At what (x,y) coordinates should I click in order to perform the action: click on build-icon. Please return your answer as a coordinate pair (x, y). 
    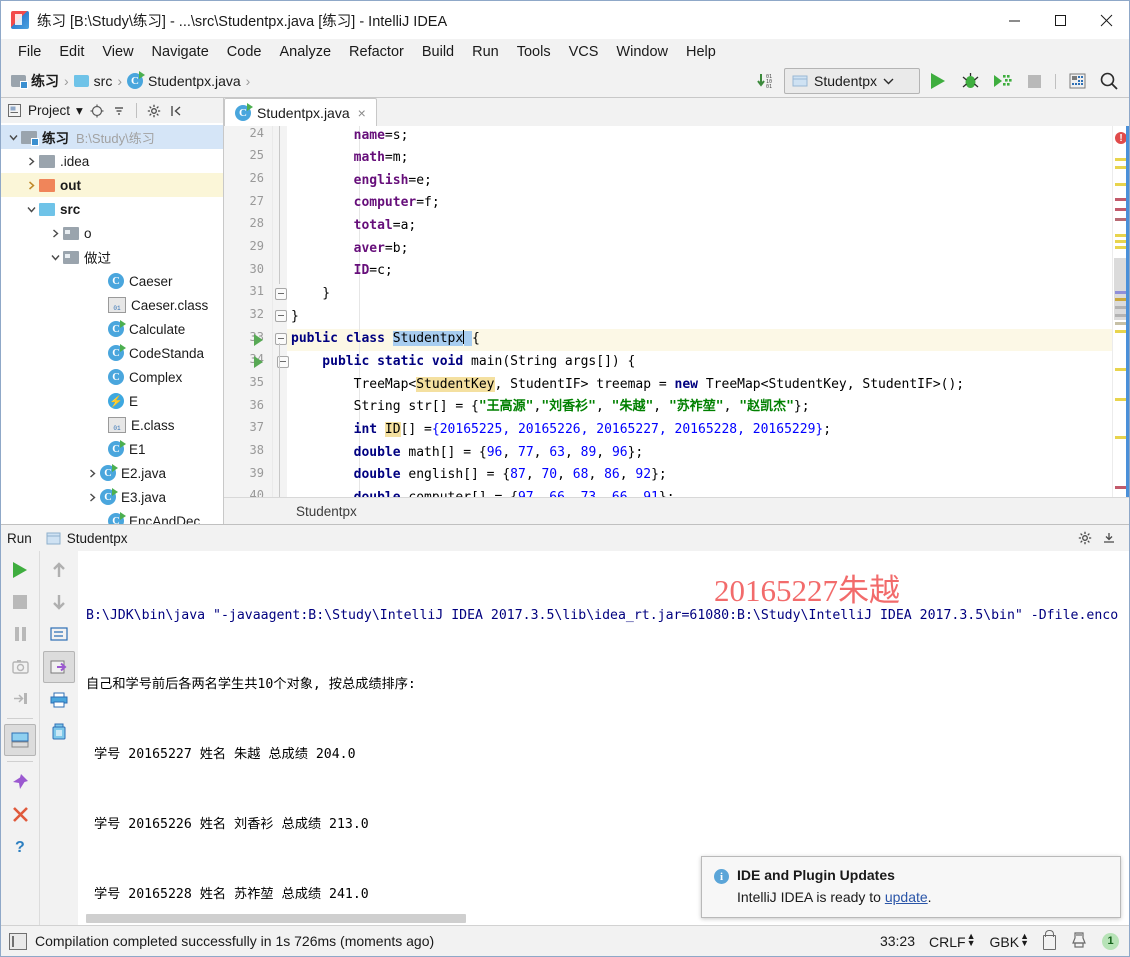
    Looking at the image, I should click on (18, 941).